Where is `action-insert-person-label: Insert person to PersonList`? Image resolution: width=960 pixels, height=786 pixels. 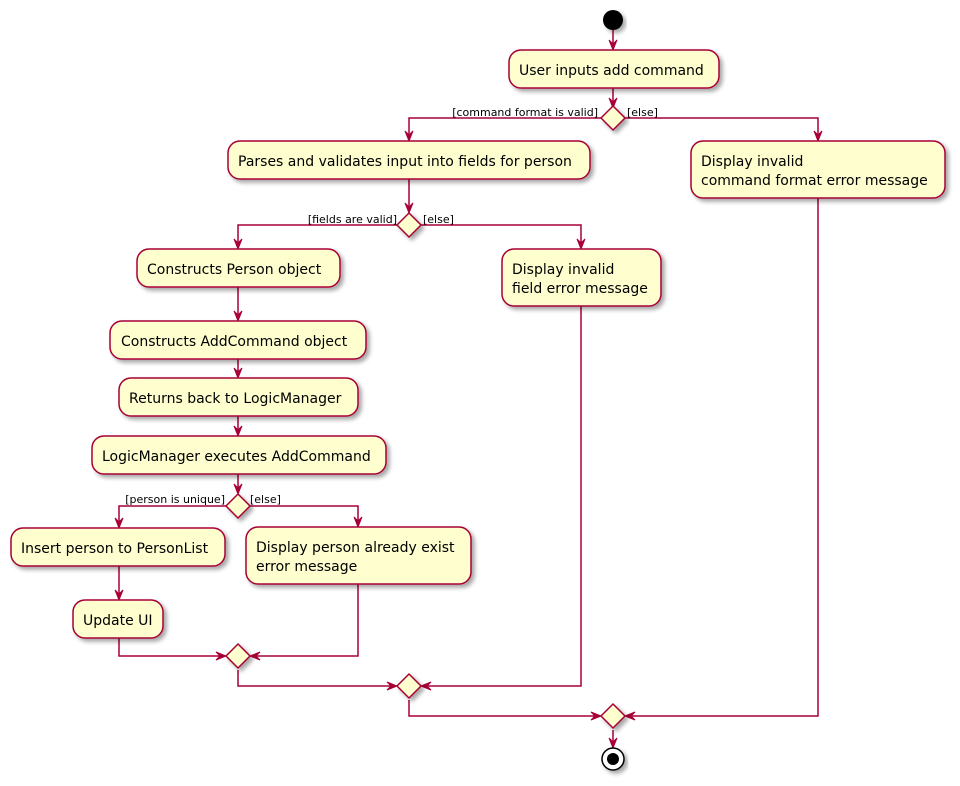 action-insert-person-label: Insert person to PersonList is located at coordinates (115, 549).